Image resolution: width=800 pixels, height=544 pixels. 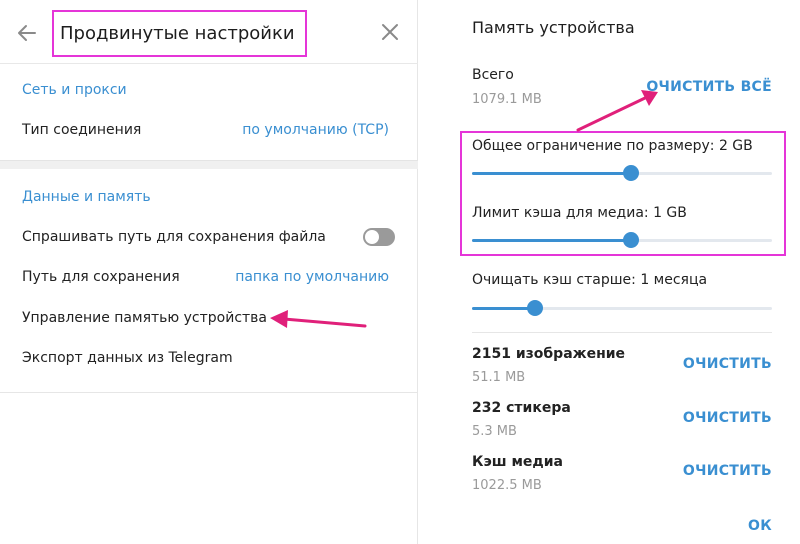 I want to click on toggle-knob, so click(x=372, y=237).